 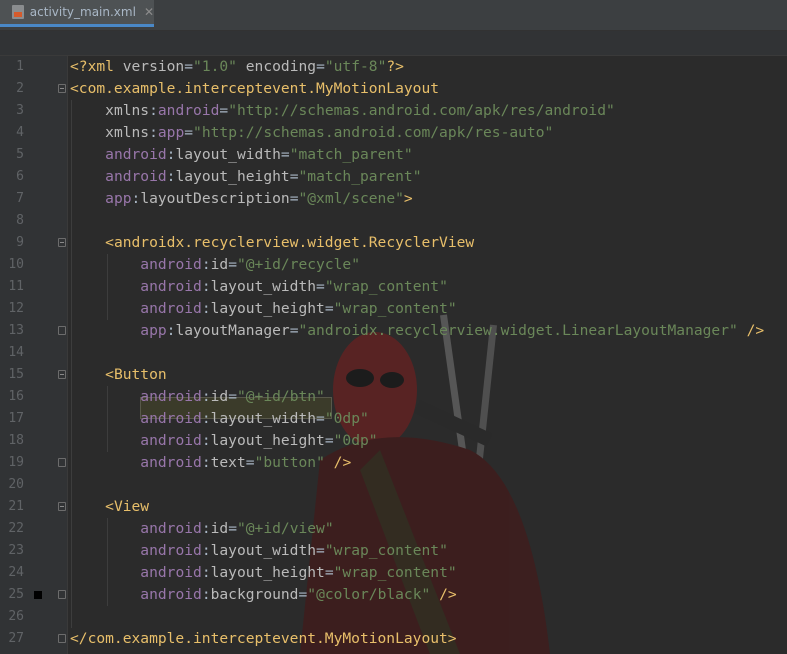 I want to click on code-line: 19 android:text="button" />, so click(x=393, y=463).